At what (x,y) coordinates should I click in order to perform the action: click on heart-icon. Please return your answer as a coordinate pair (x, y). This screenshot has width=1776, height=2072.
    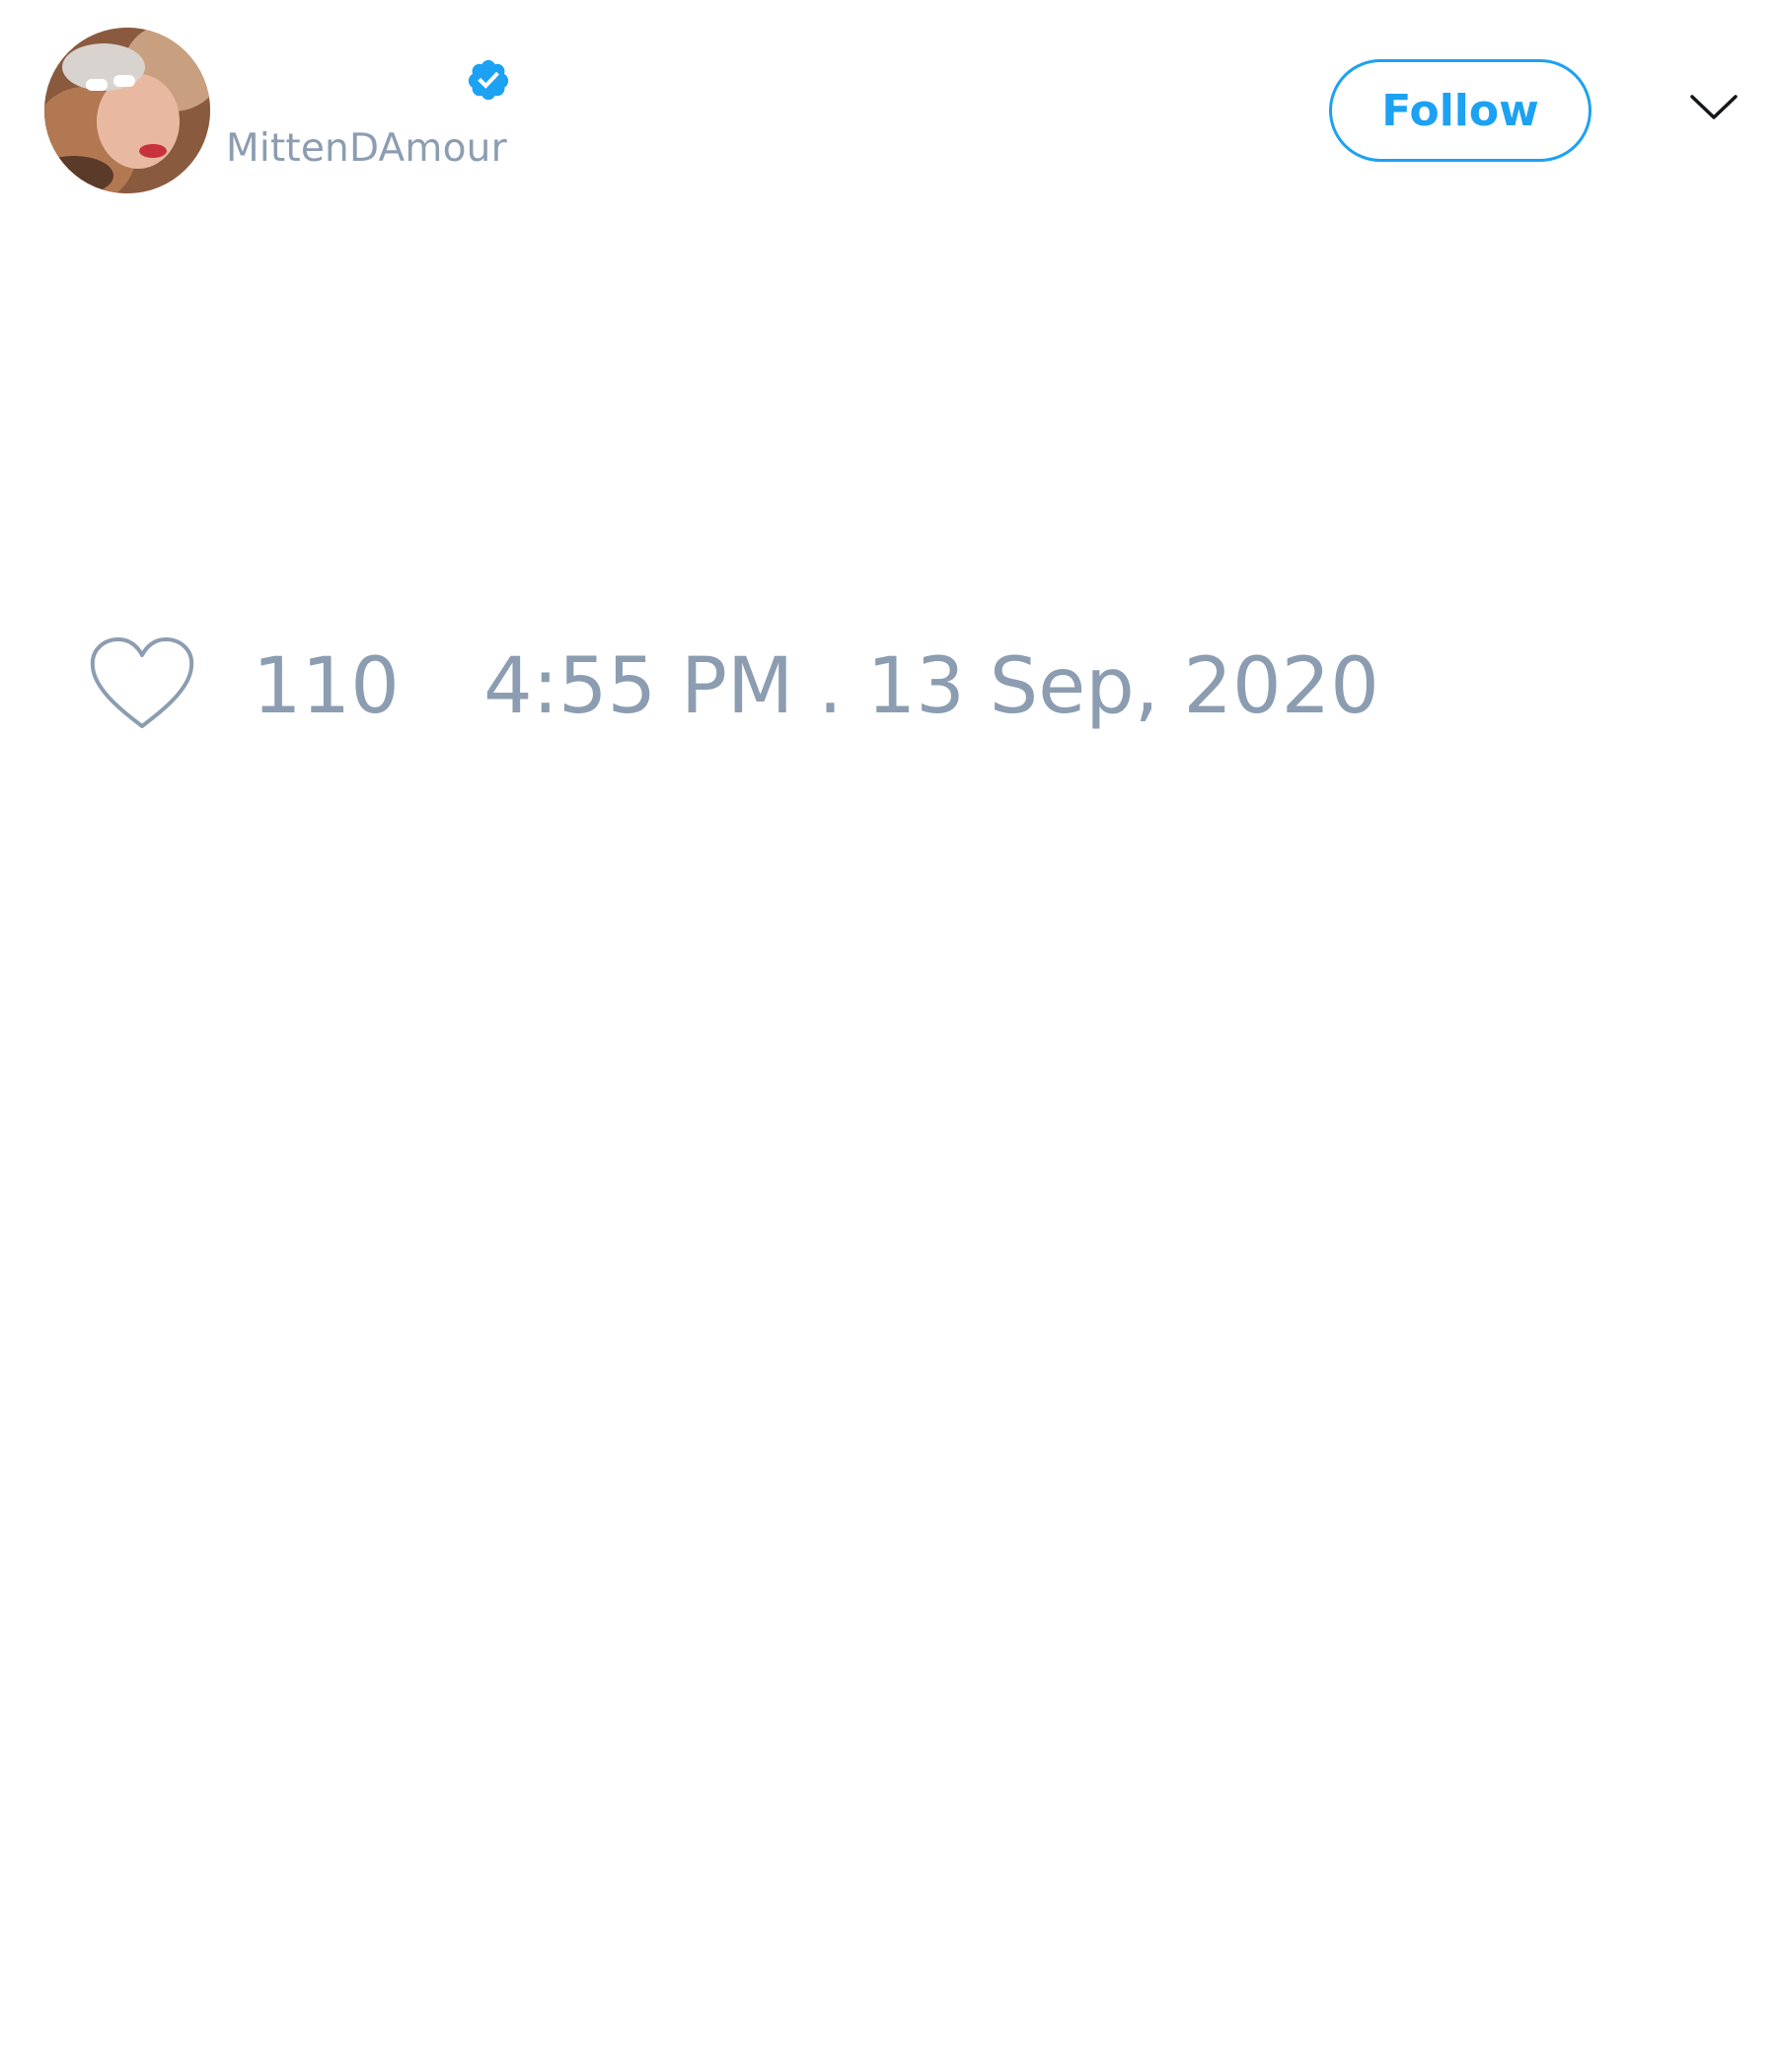
    Looking at the image, I should click on (142, 684).